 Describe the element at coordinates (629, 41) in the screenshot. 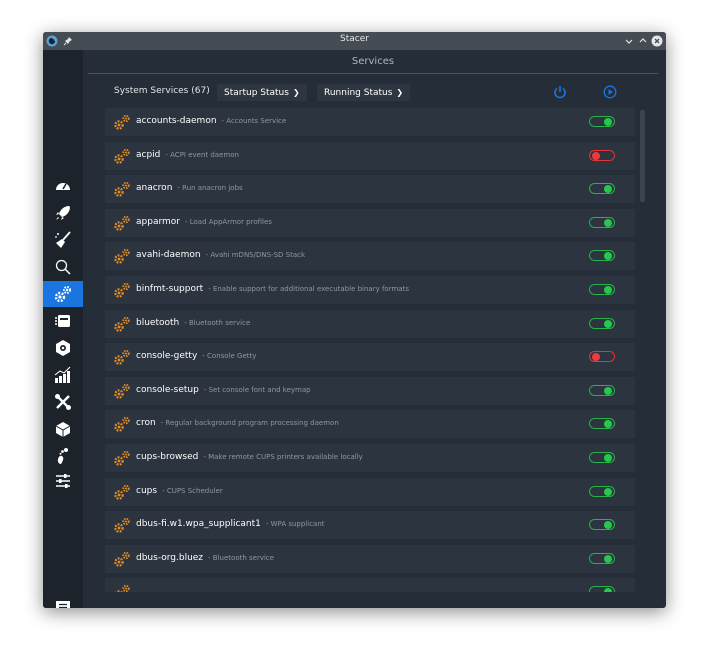

I see `minimize-chevron-down-icon` at that location.